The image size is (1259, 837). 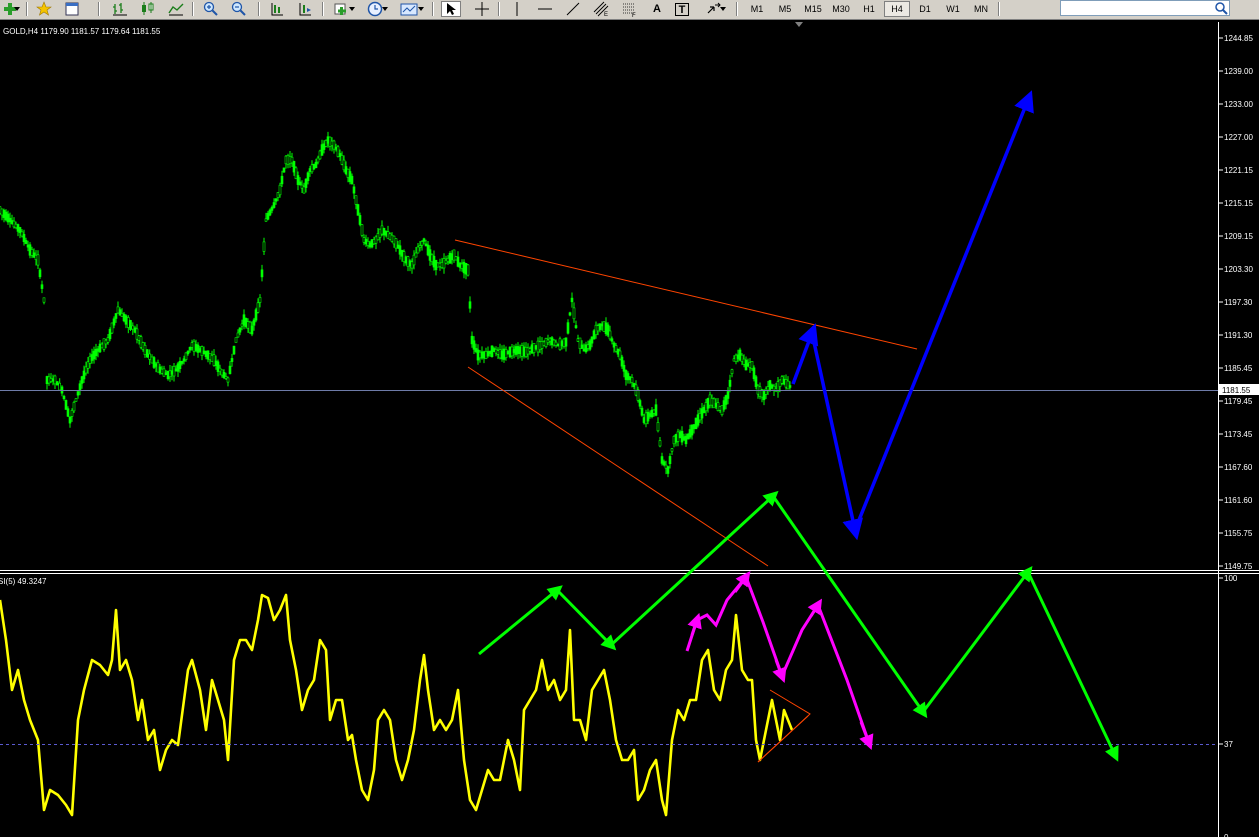 What do you see at coordinates (421, 9) in the screenshot?
I see `templates-dropdown-icon` at bounding box center [421, 9].